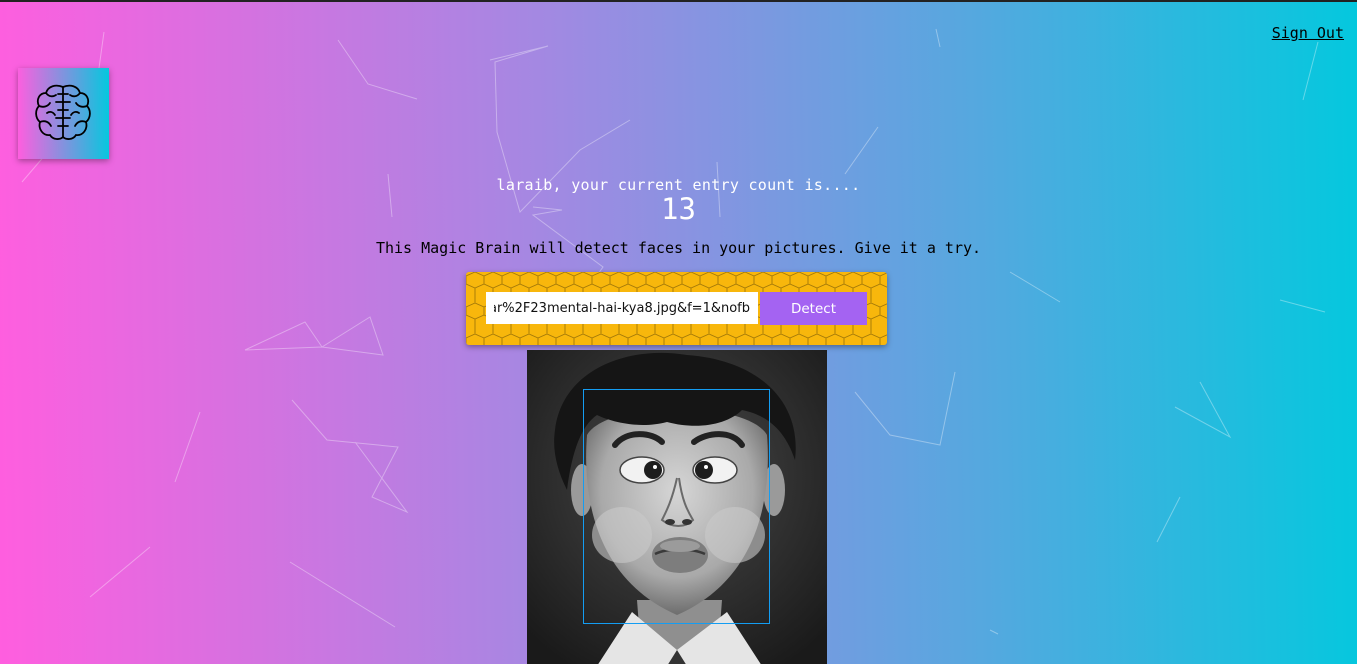  Describe the element at coordinates (1308, 33) in the screenshot. I see `sign-out-link: Sign Out` at that location.